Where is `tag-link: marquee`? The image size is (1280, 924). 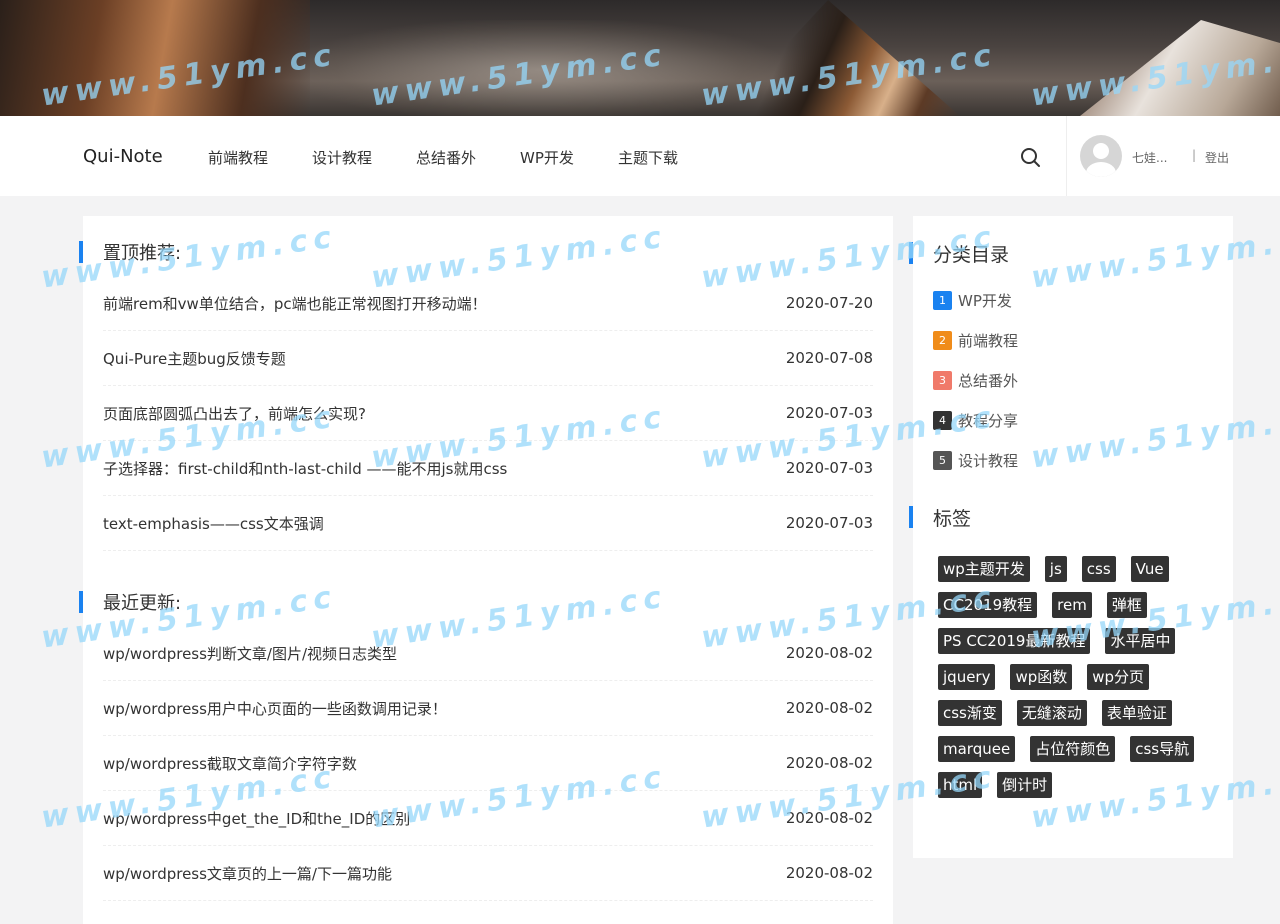 tag-link: marquee is located at coordinates (977, 749).